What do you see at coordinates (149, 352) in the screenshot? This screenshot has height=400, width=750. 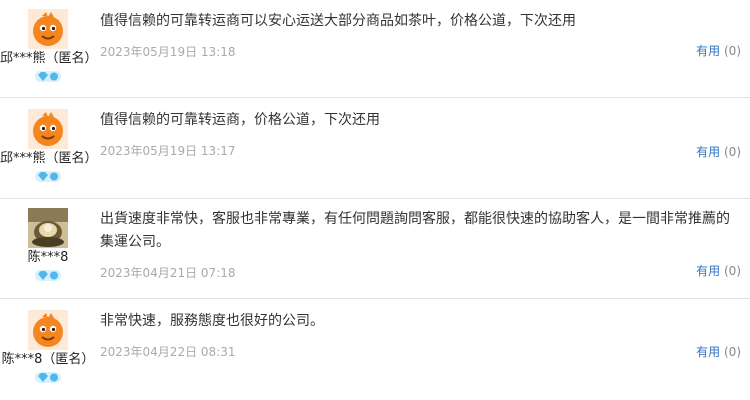 I see `review-date: 2023年04月22日` at bounding box center [149, 352].